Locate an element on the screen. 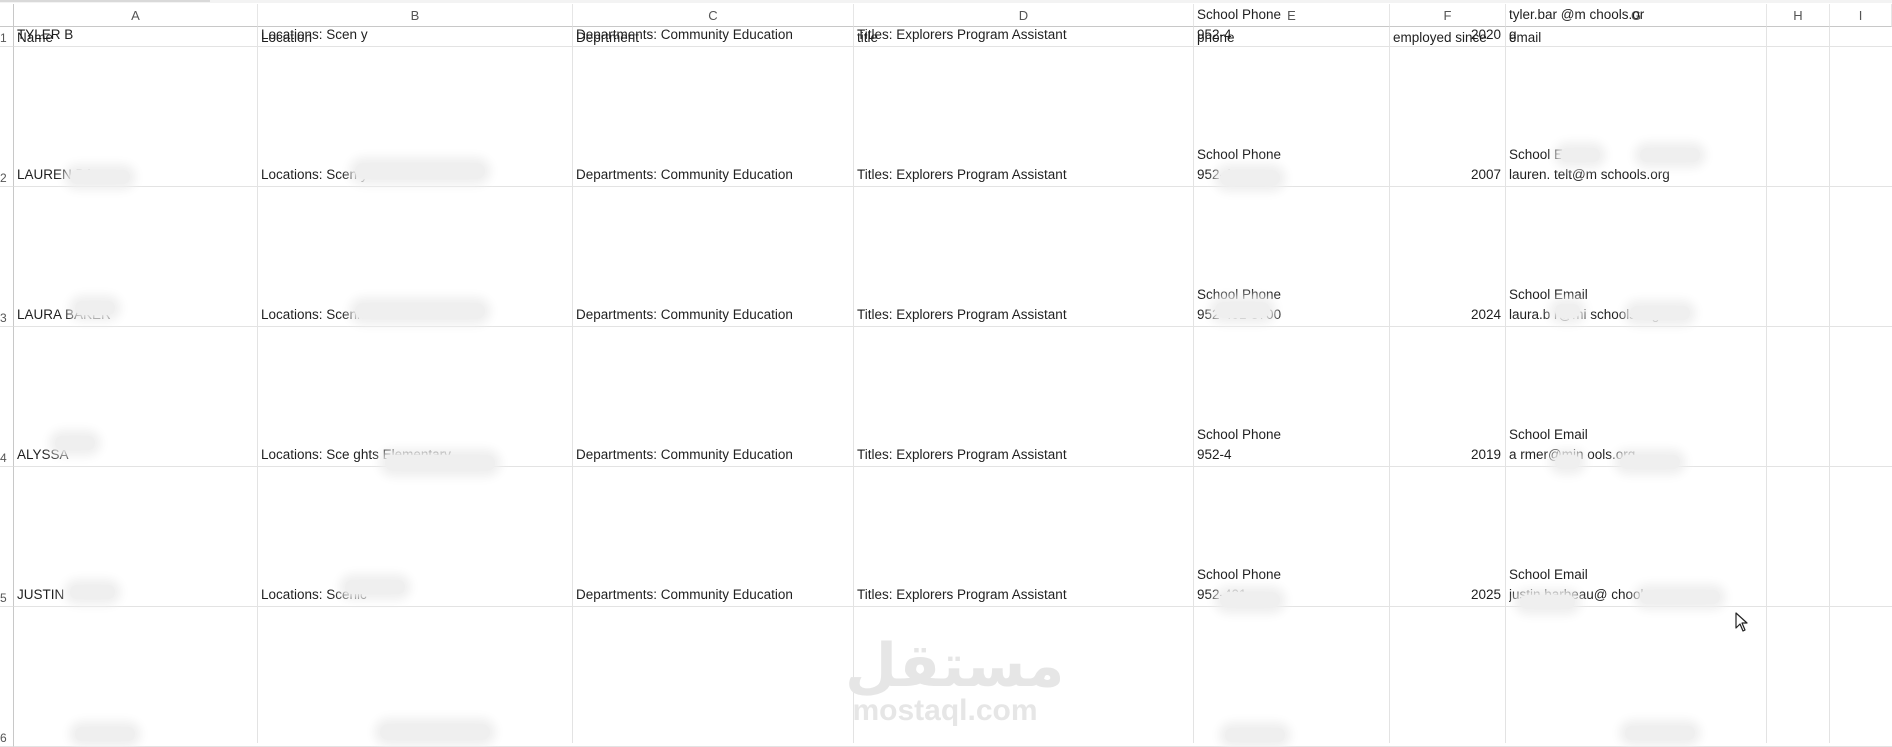 Image resolution: width=1892 pixels, height=747 pixels. column-header-h: H is located at coordinates (1798, 15).